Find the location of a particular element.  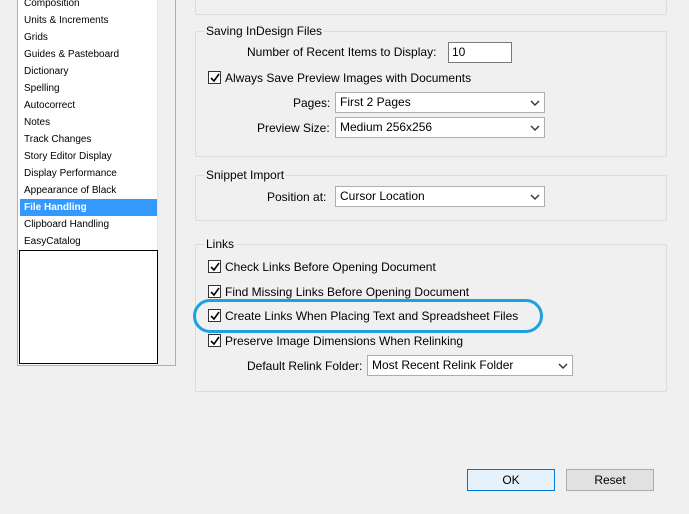

previous-group-box is located at coordinates (431, 7).